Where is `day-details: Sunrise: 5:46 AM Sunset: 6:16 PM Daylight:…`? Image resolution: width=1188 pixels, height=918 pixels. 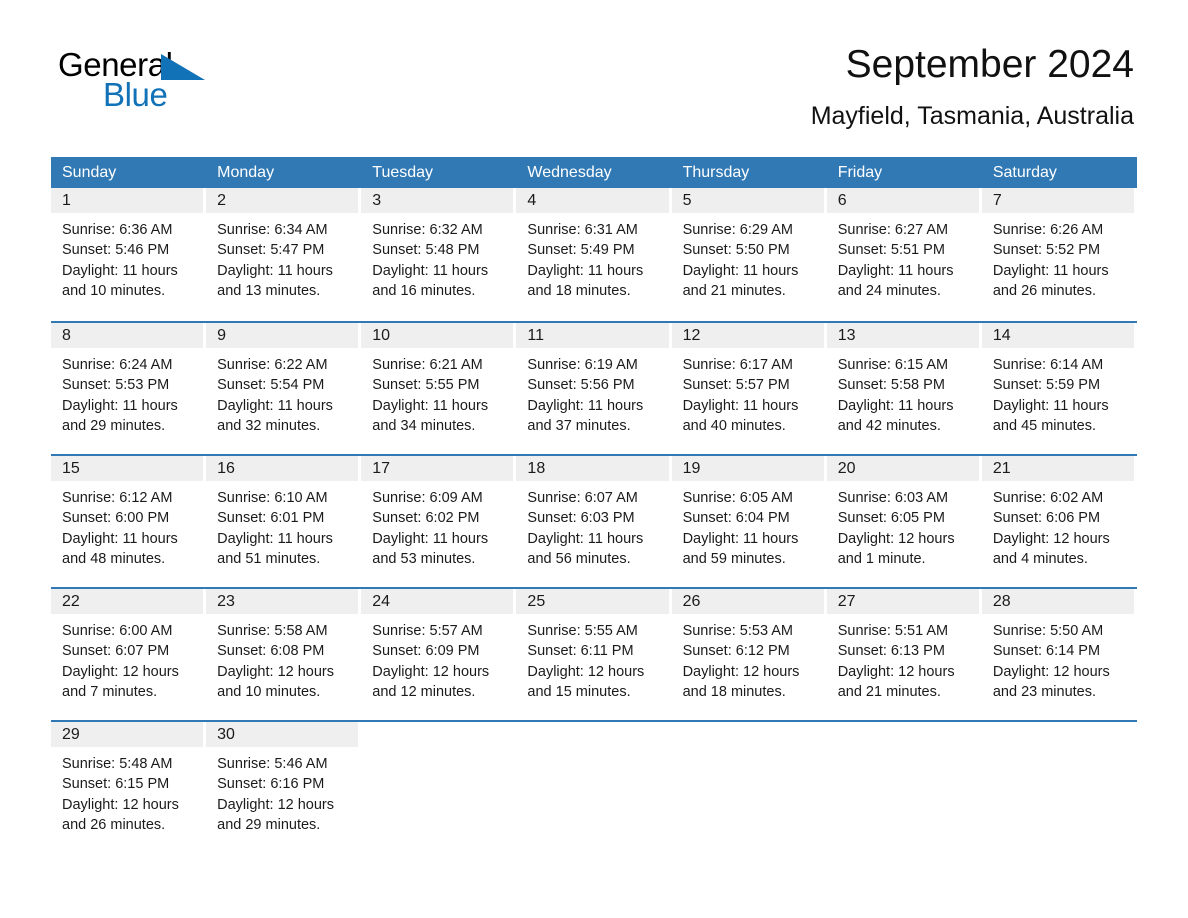 day-details: Sunrise: 5:46 AM Sunset: 6:16 PM Daylight:… is located at coordinates (283, 791).